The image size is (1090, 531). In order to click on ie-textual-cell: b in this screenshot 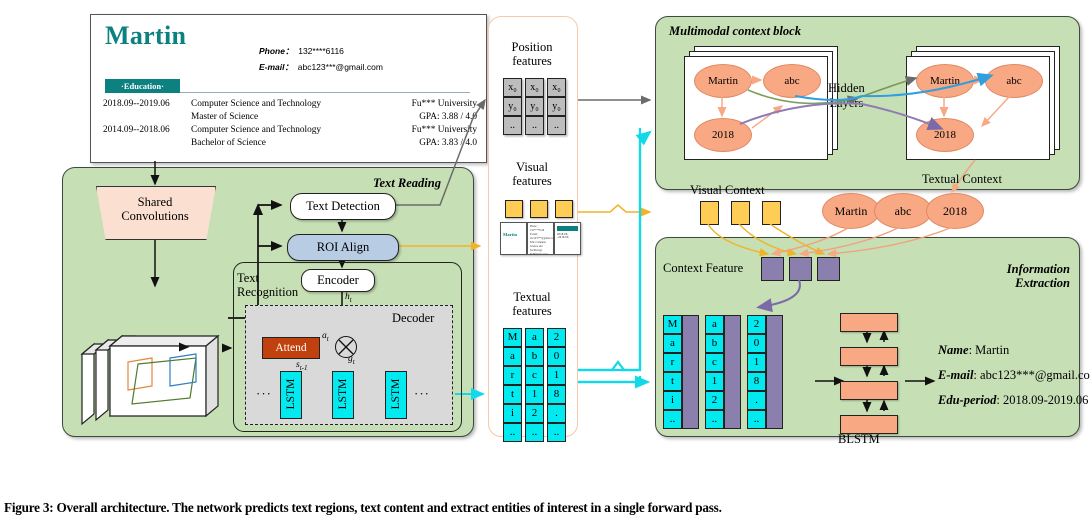, I will do `click(714, 343)`.